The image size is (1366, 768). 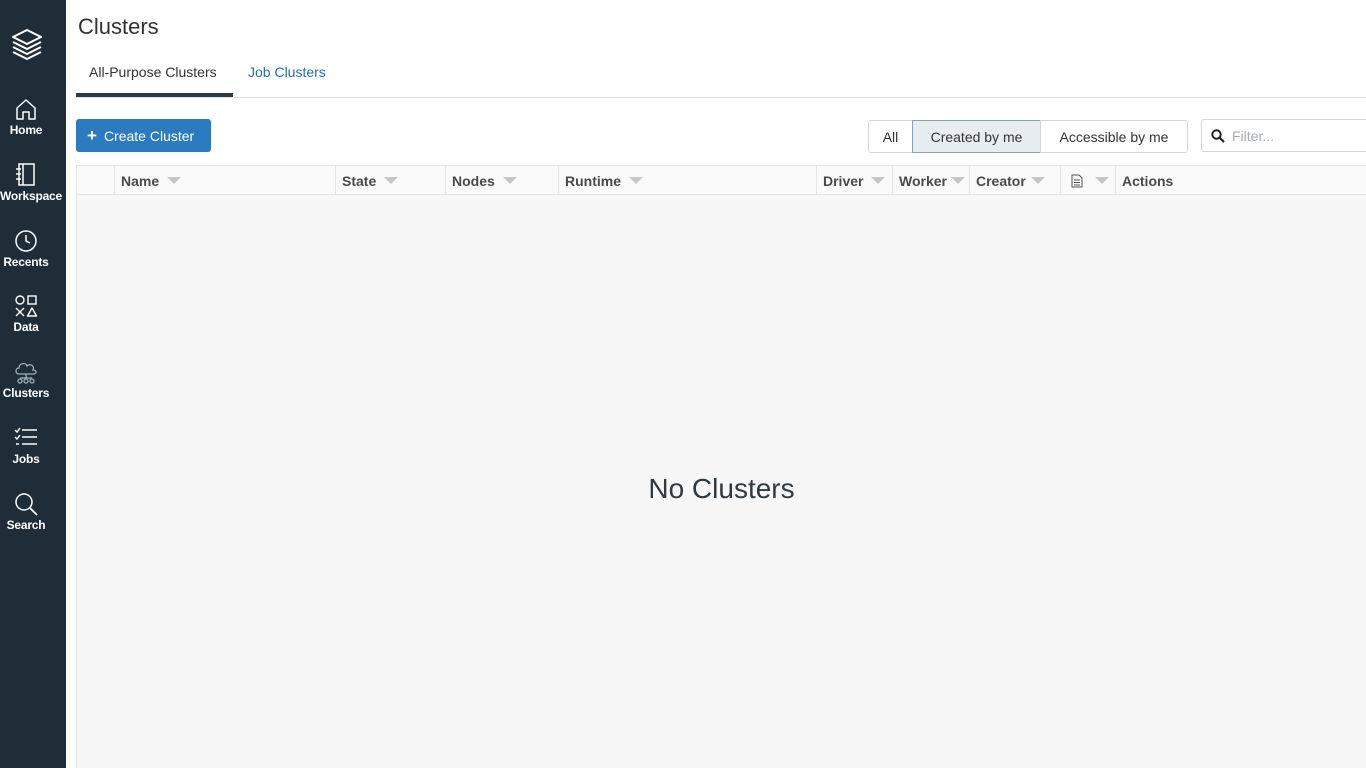 What do you see at coordinates (26, 241) in the screenshot?
I see `clock-icon` at bounding box center [26, 241].